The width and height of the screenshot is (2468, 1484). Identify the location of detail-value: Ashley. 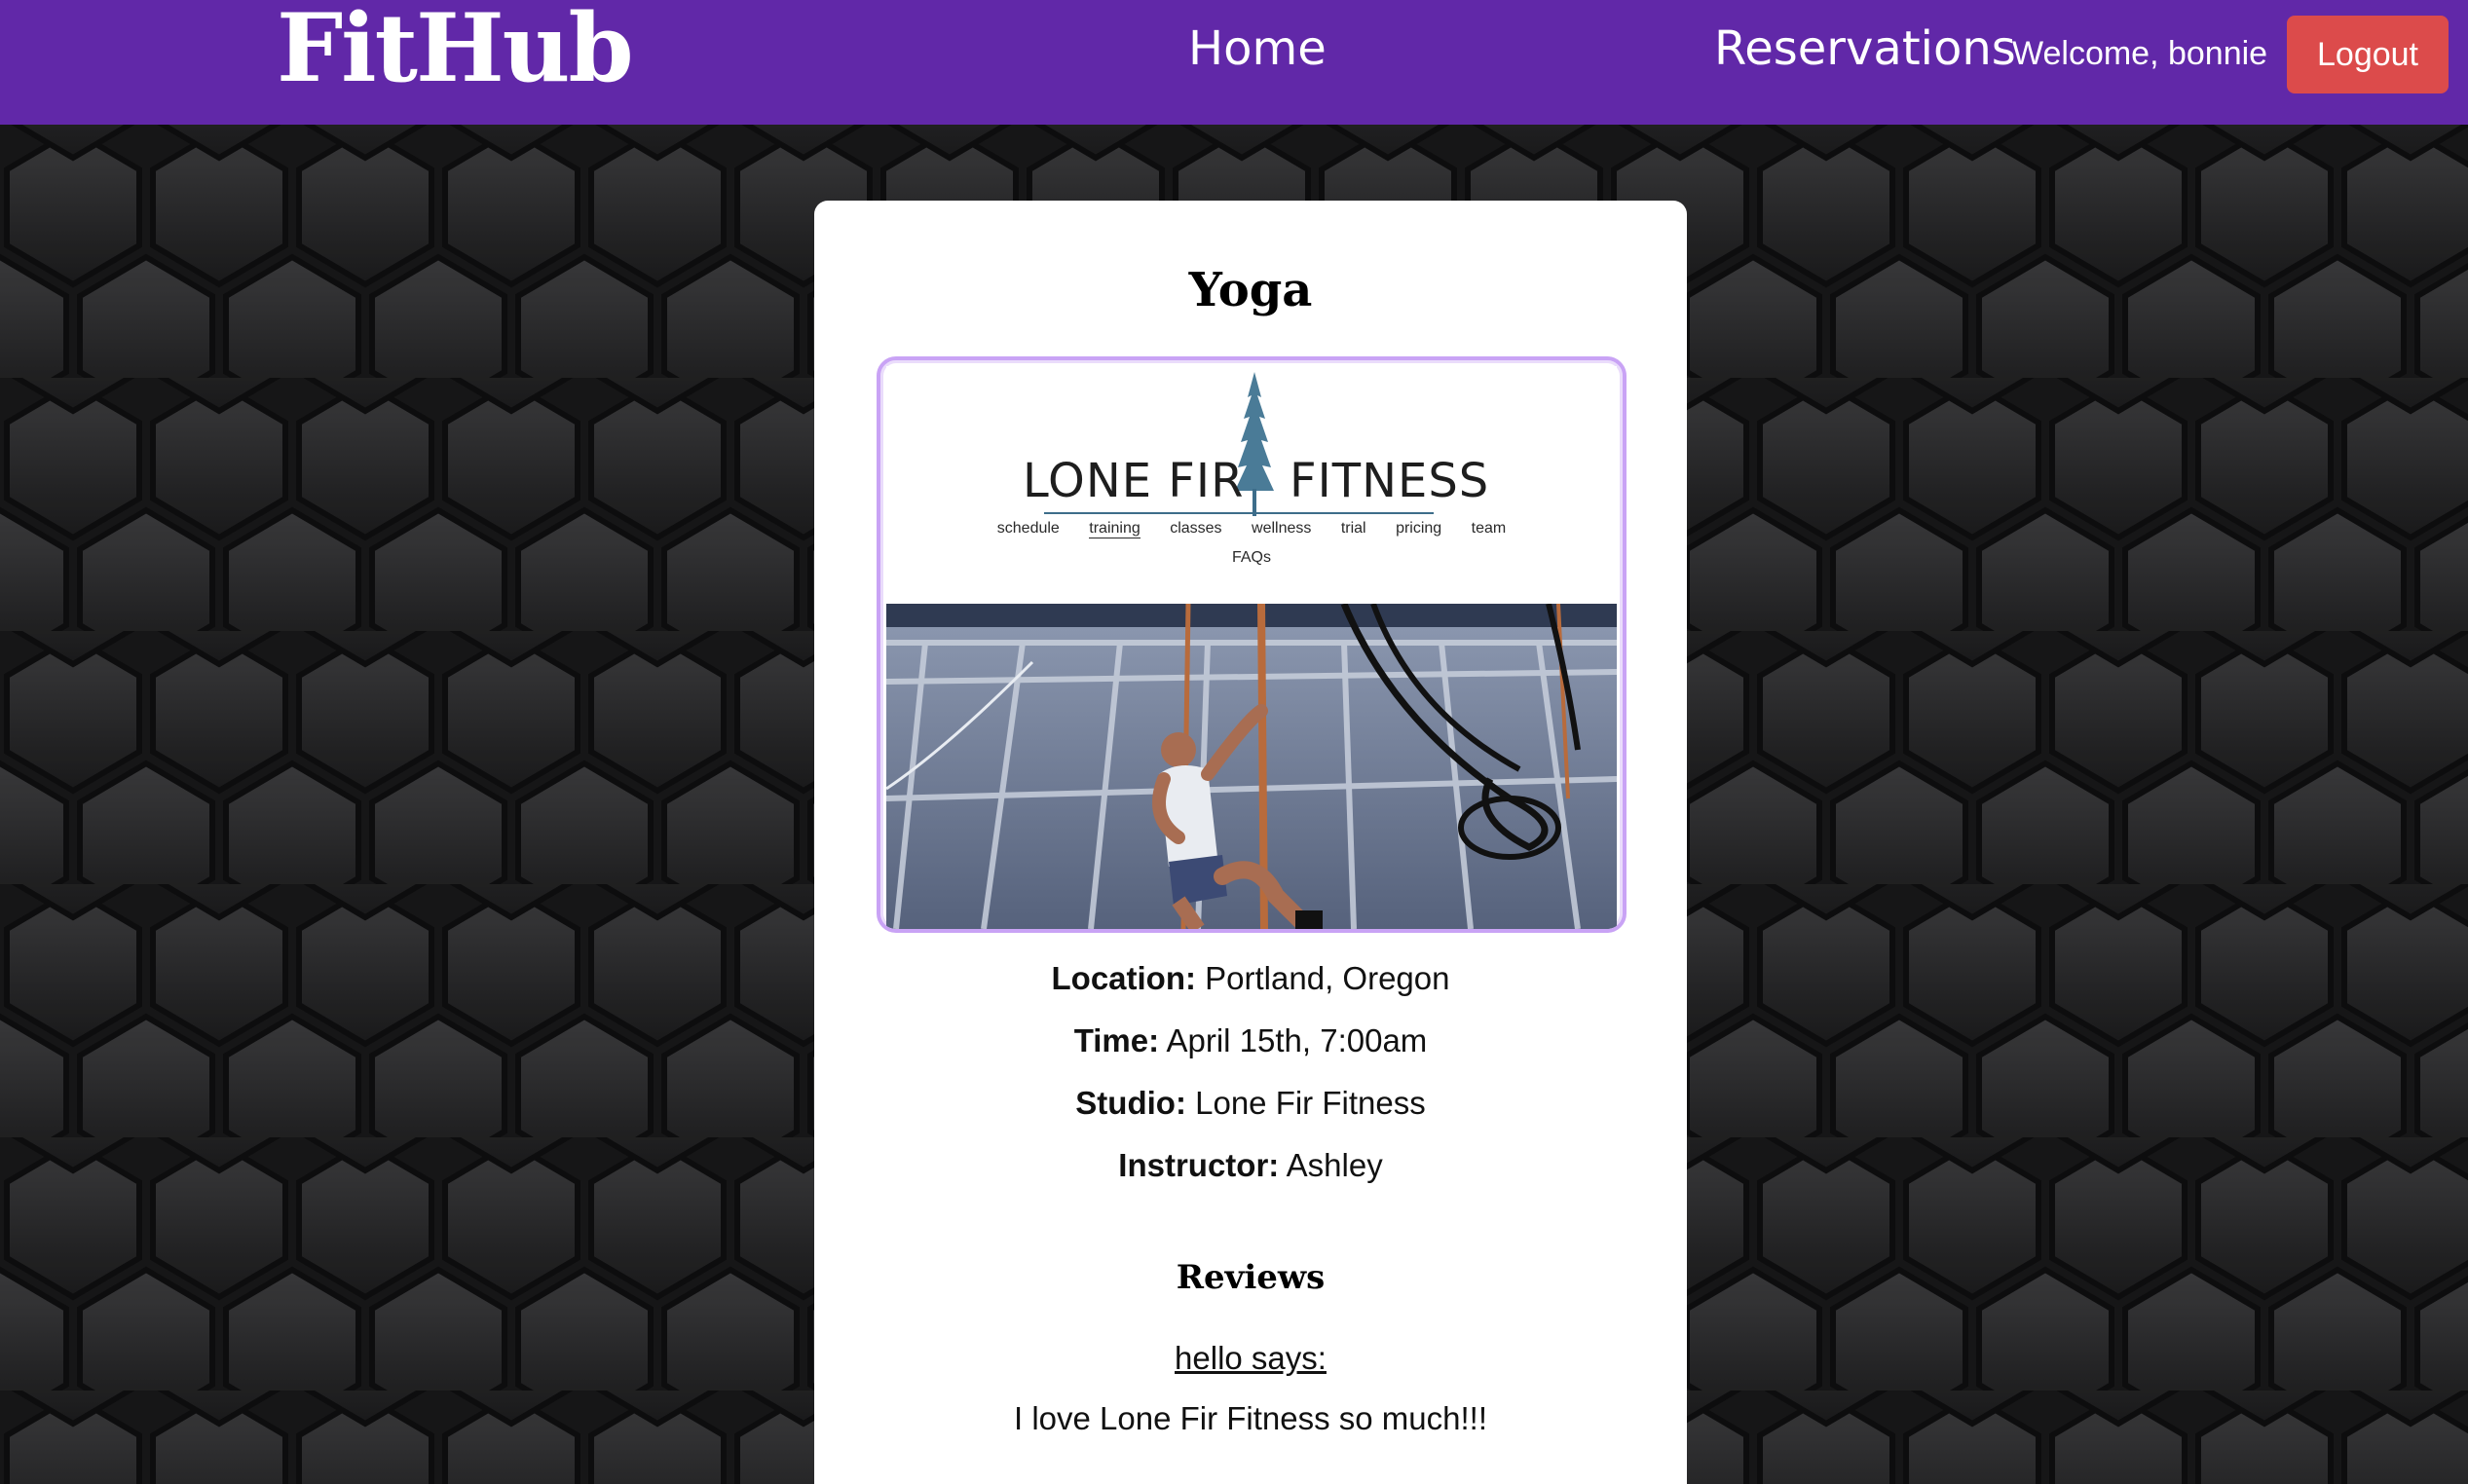
(1334, 1165).